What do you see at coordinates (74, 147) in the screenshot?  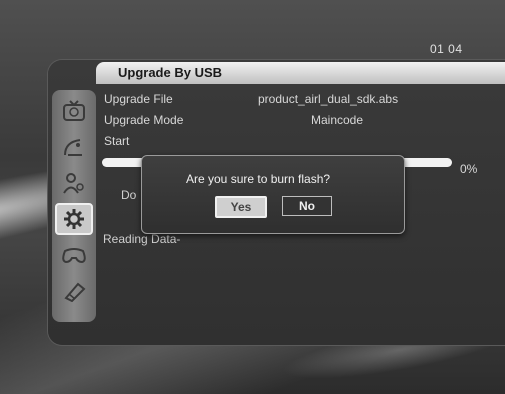 I see `satellite-icon` at bounding box center [74, 147].